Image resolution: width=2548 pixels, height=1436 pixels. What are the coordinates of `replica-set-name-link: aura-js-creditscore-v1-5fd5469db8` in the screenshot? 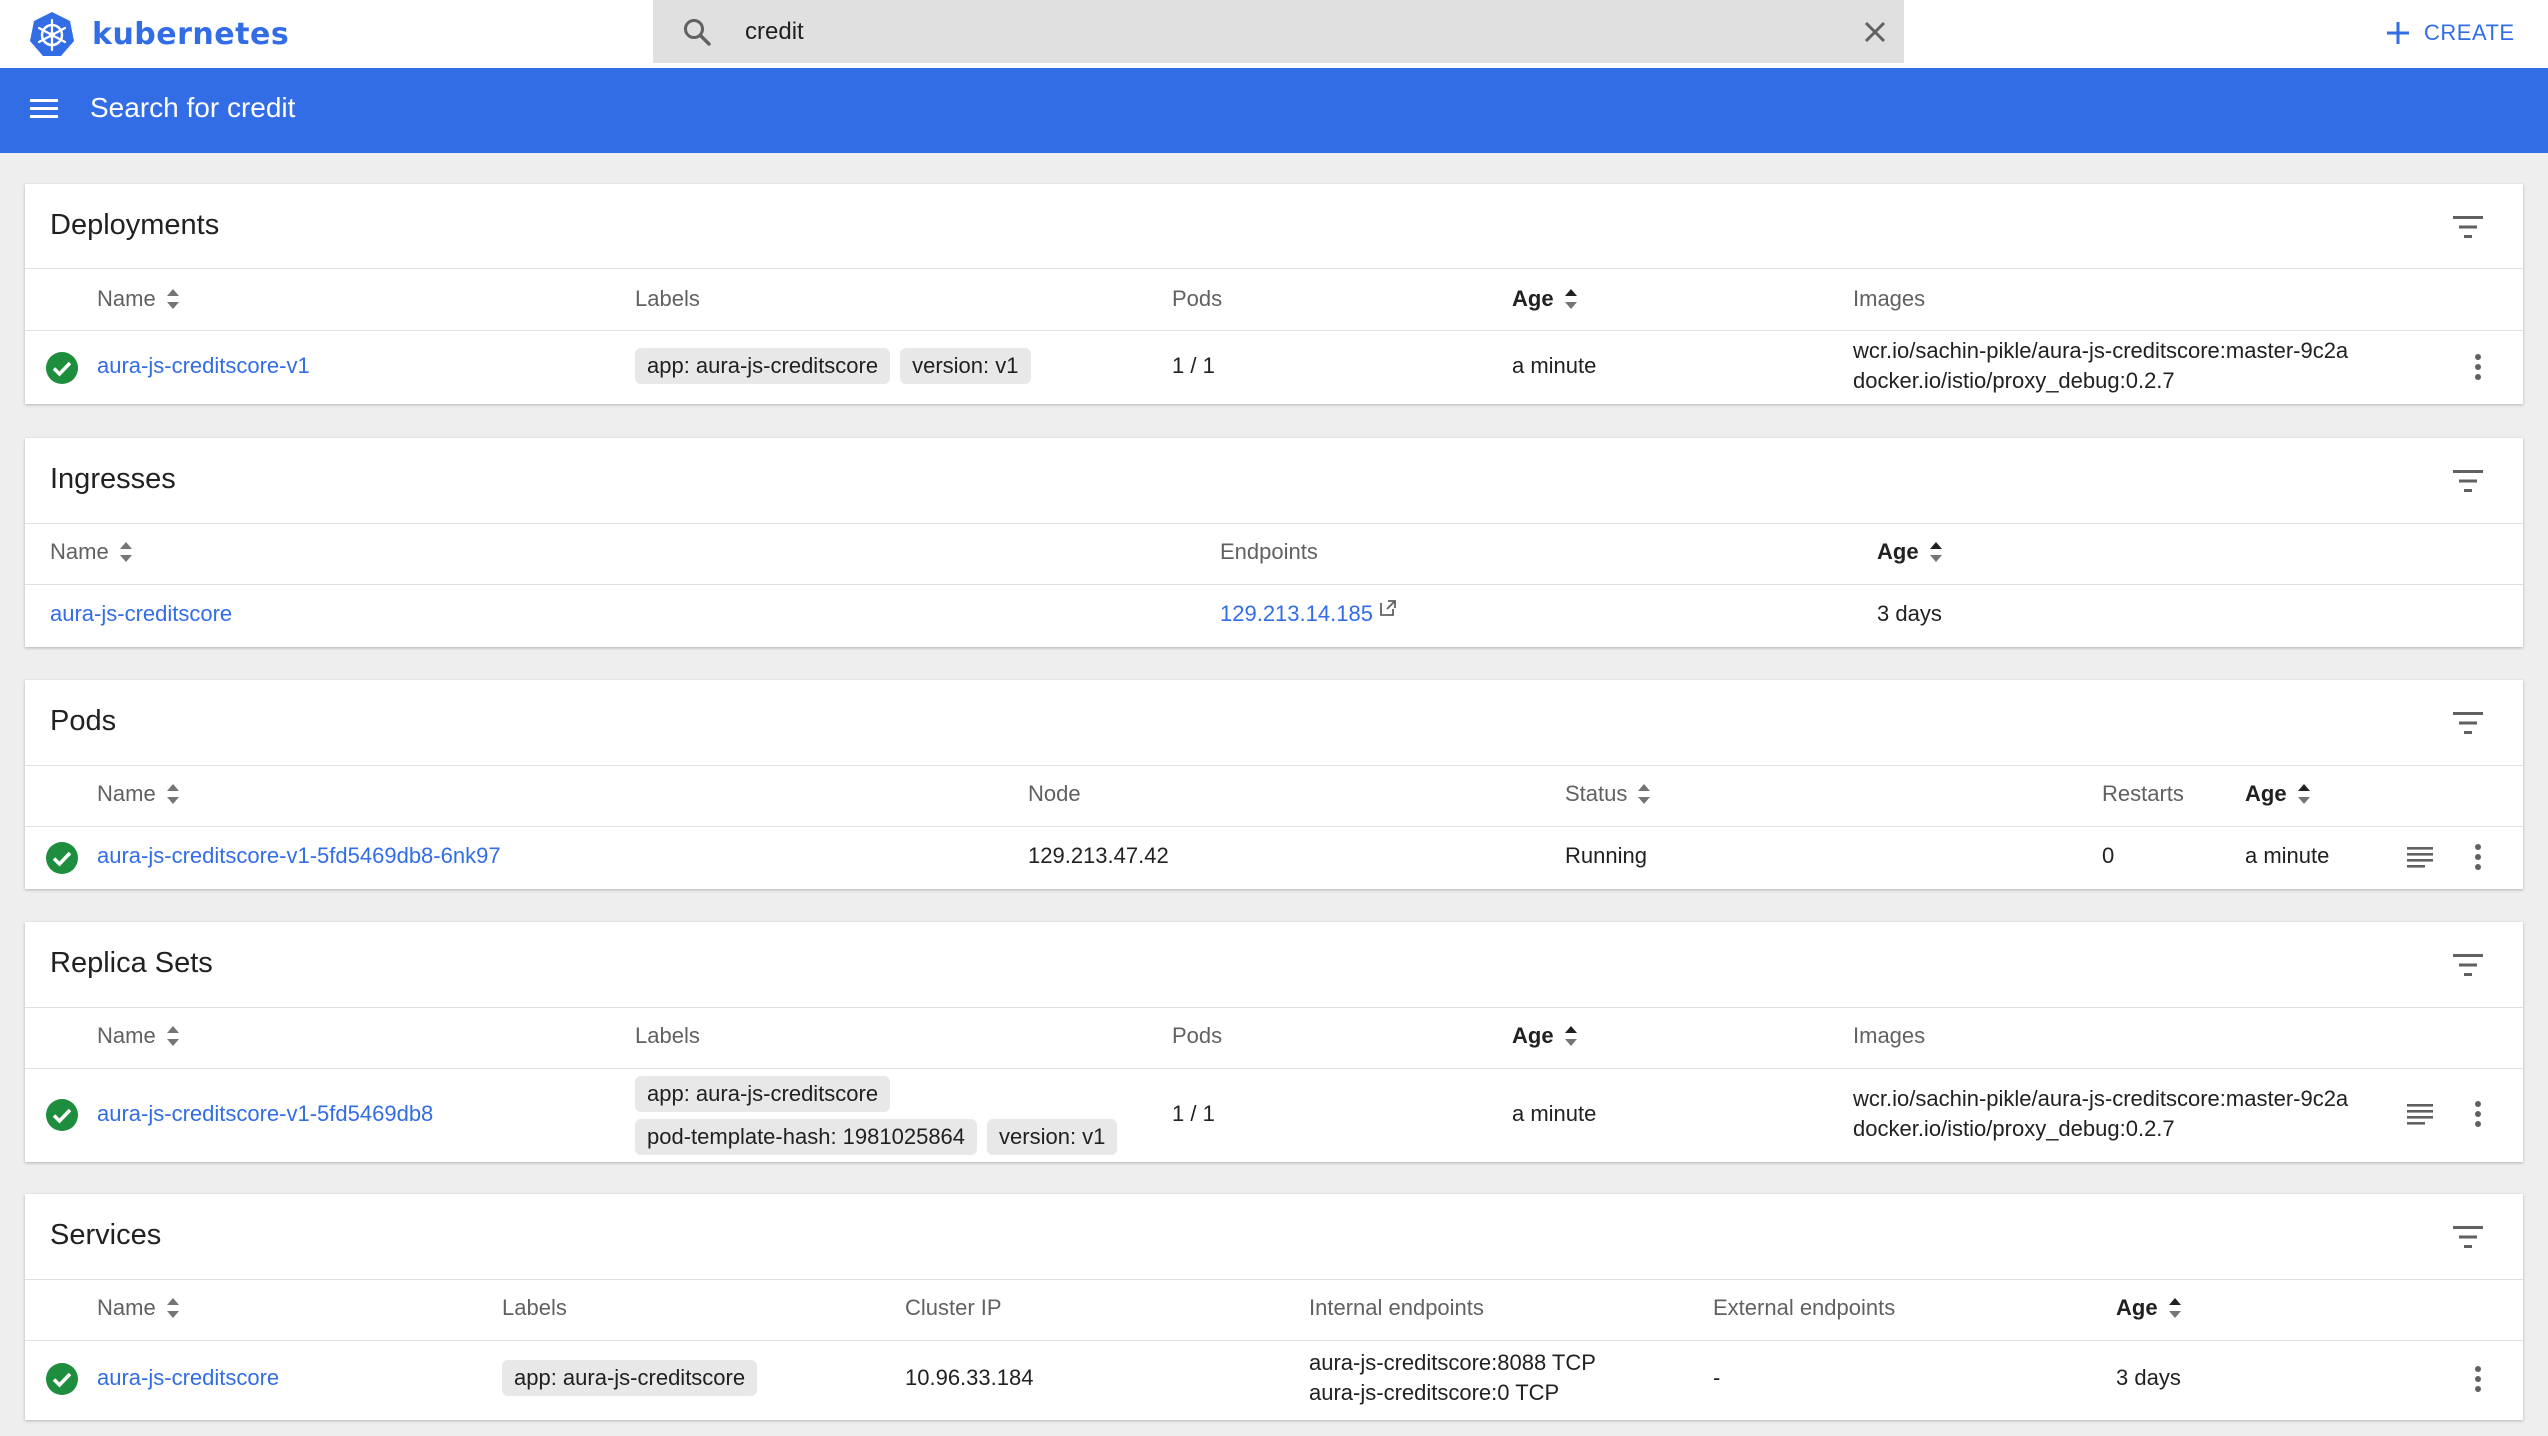 It's located at (265, 1114).